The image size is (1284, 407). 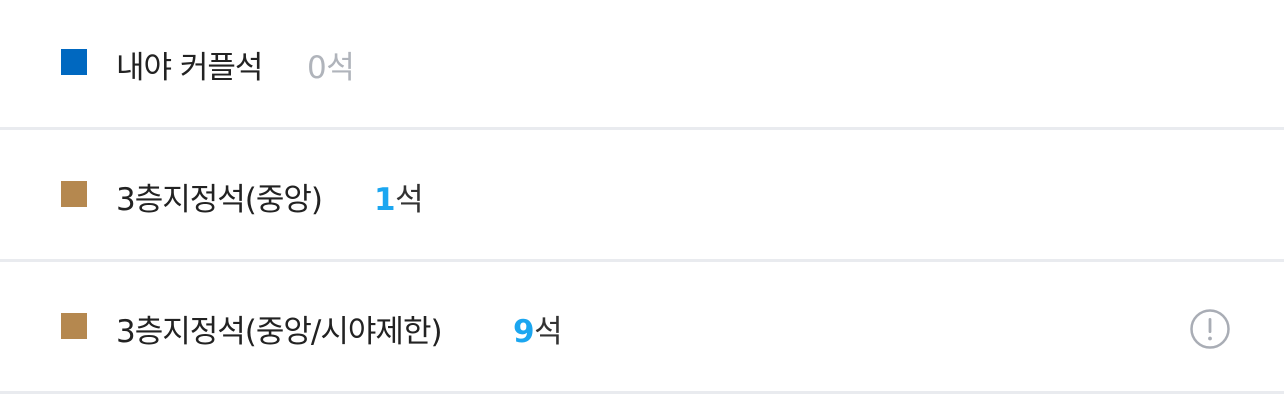 I want to click on info-circle-icon, so click(x=1210, y=329).